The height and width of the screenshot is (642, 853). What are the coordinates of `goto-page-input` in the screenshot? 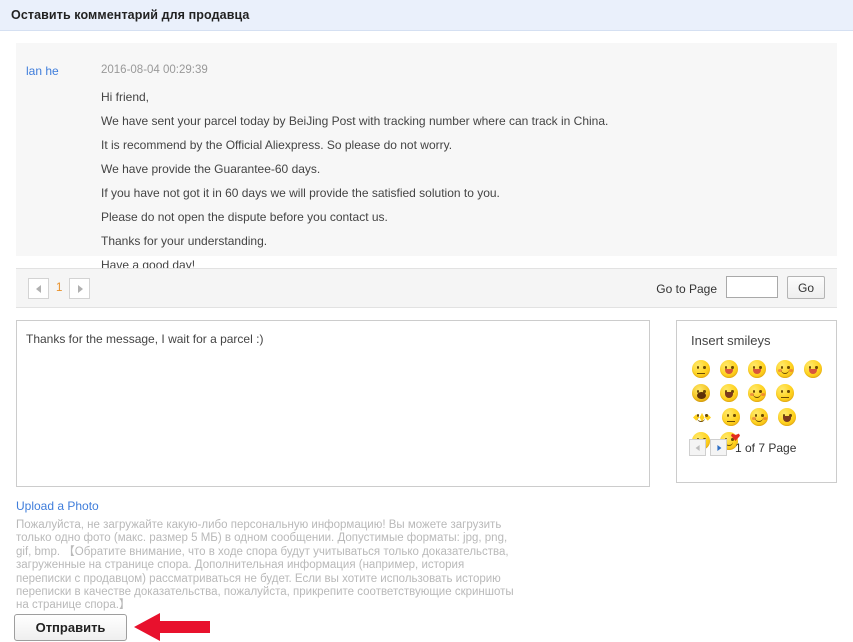 It's located at (752, 287).